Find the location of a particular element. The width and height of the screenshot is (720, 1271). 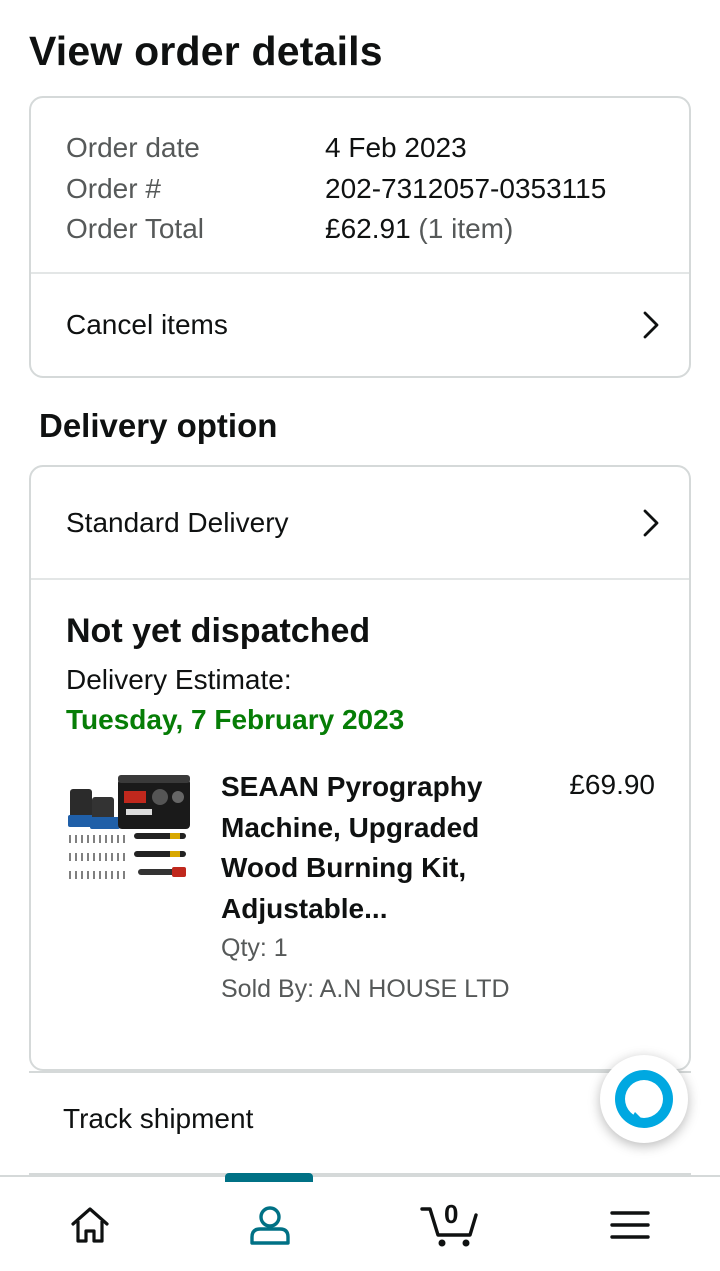

person-icon is located at coordinates (270, 1225).